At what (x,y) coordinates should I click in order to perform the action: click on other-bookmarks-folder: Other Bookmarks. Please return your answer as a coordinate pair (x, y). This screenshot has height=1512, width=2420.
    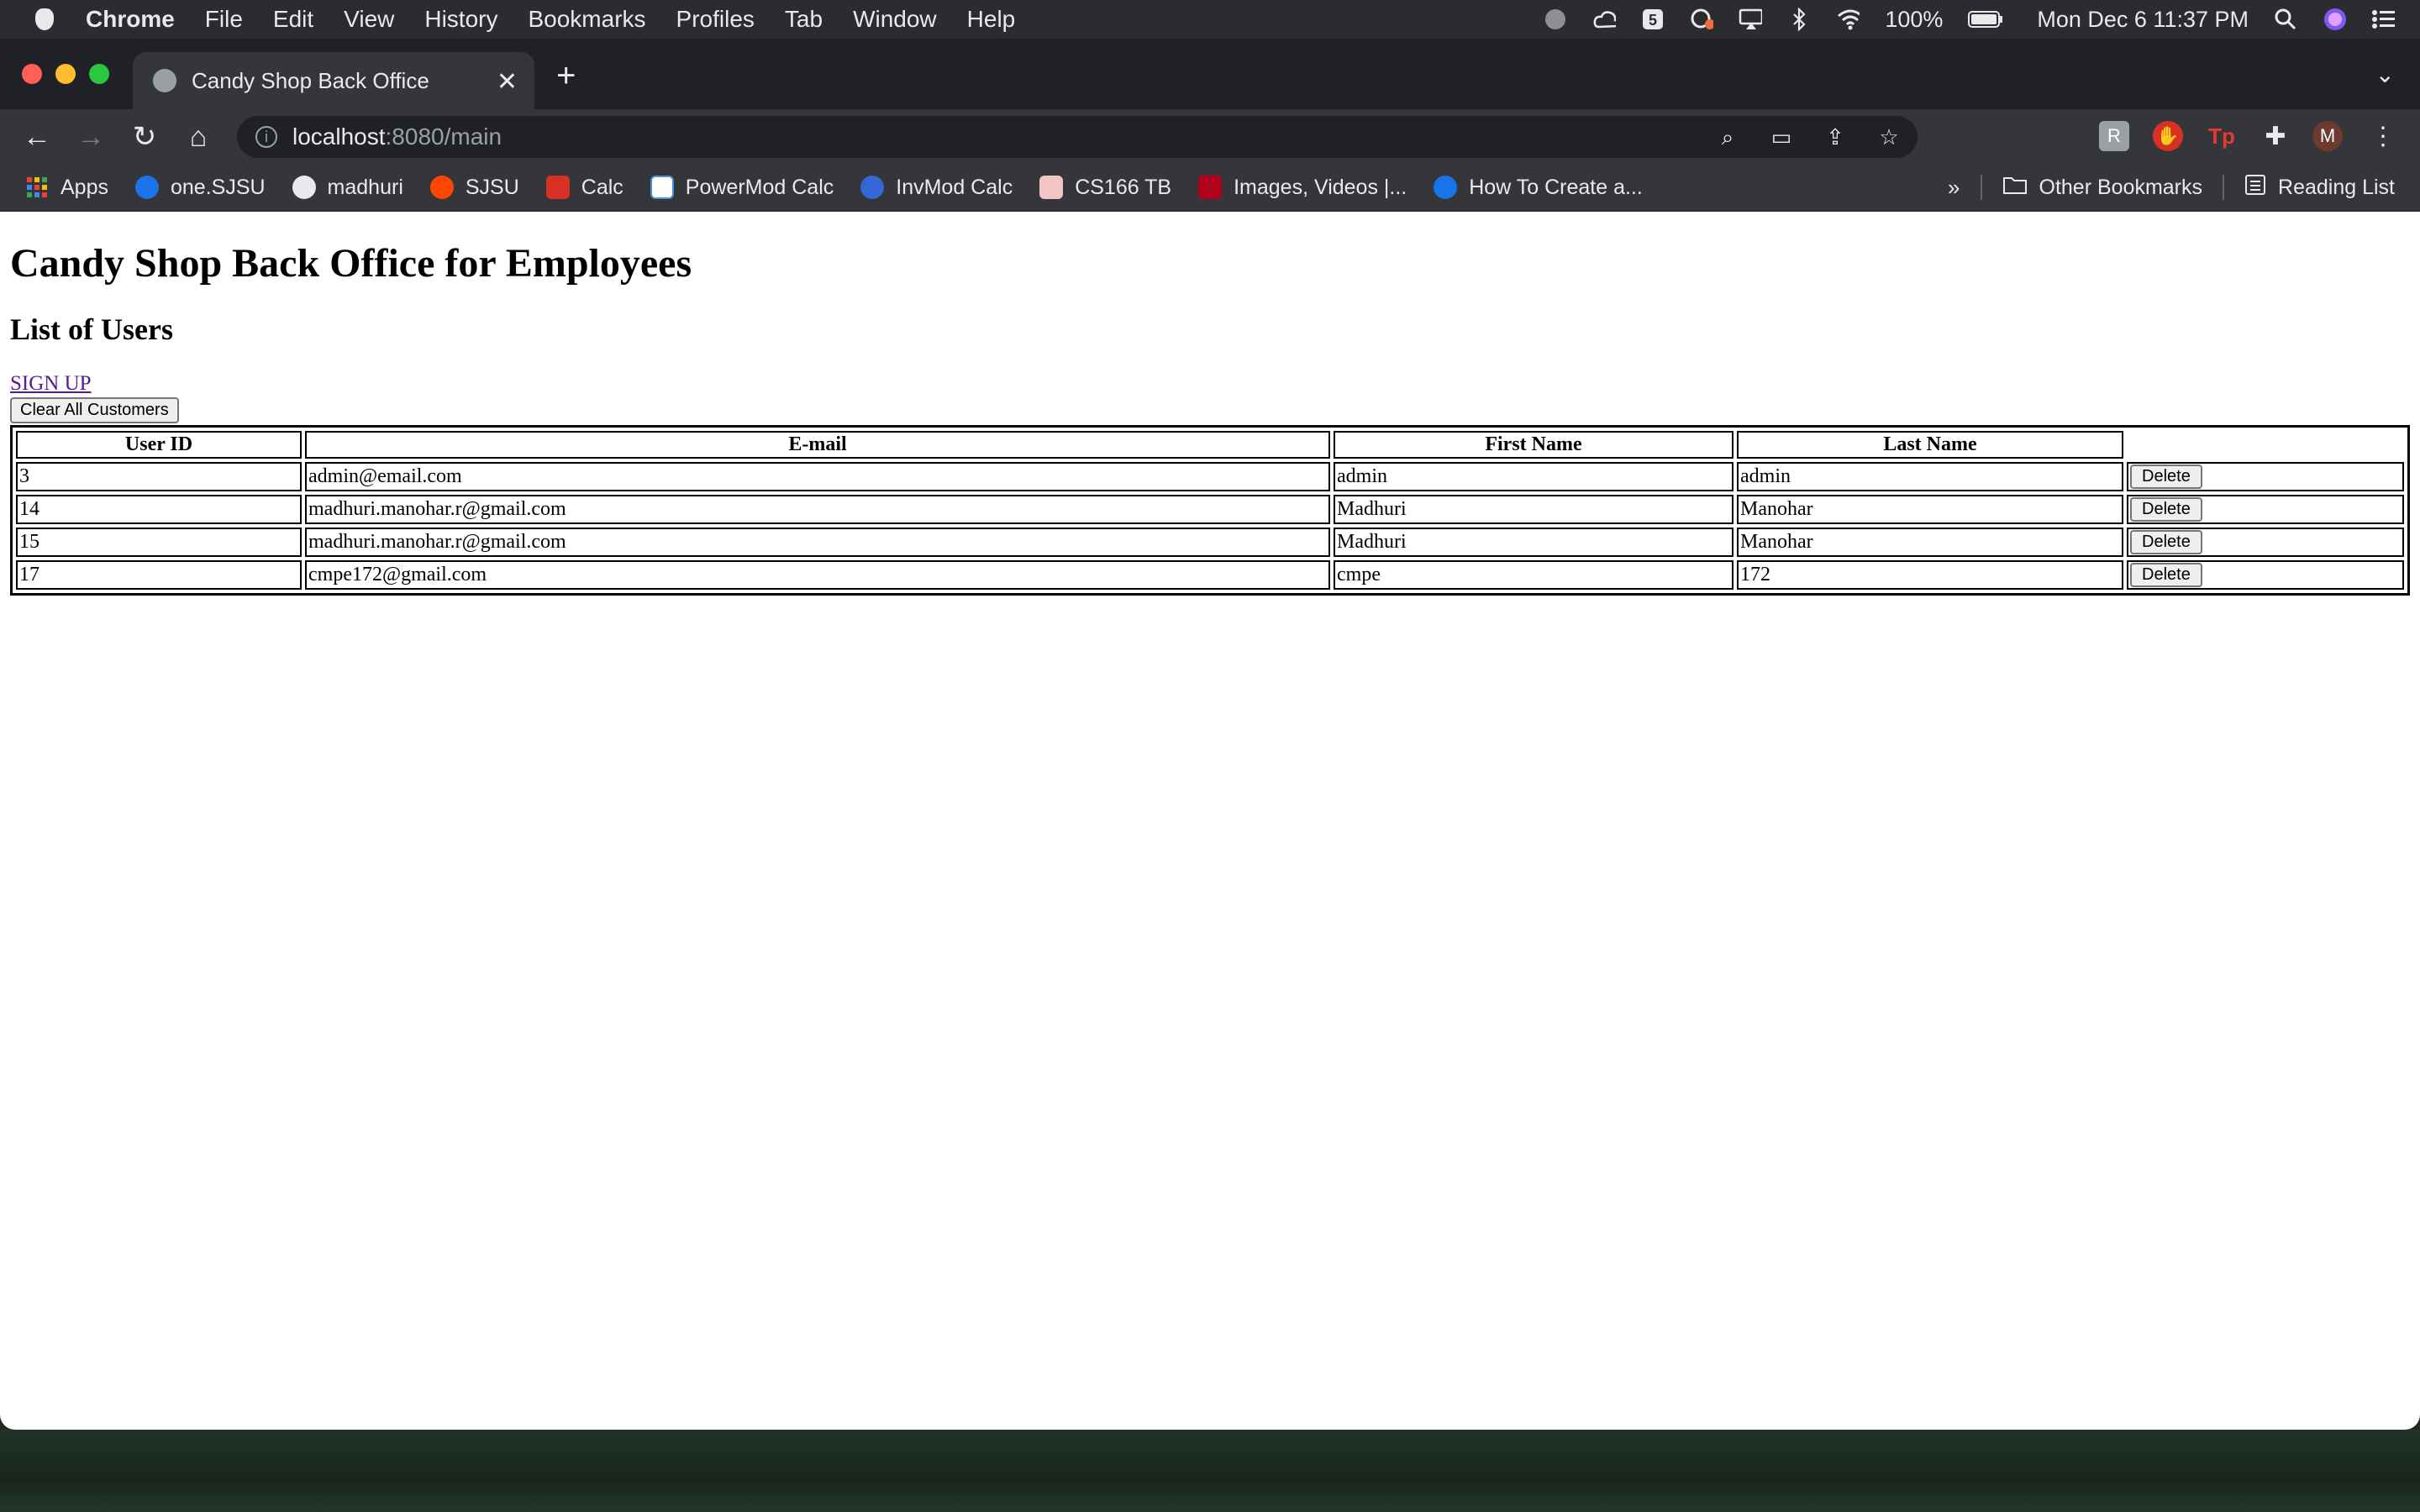
    Looking at the image, I should click on (2121, 188).